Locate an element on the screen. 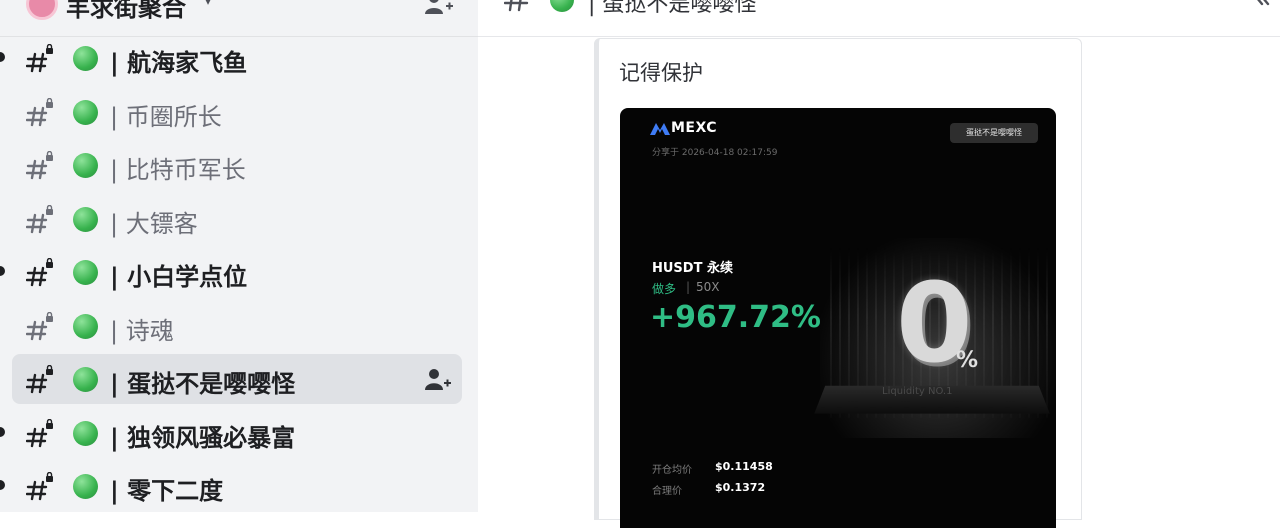 The image size is (1280, 528). channel-item: | 大镖客 is located at coordinates (239, 220).